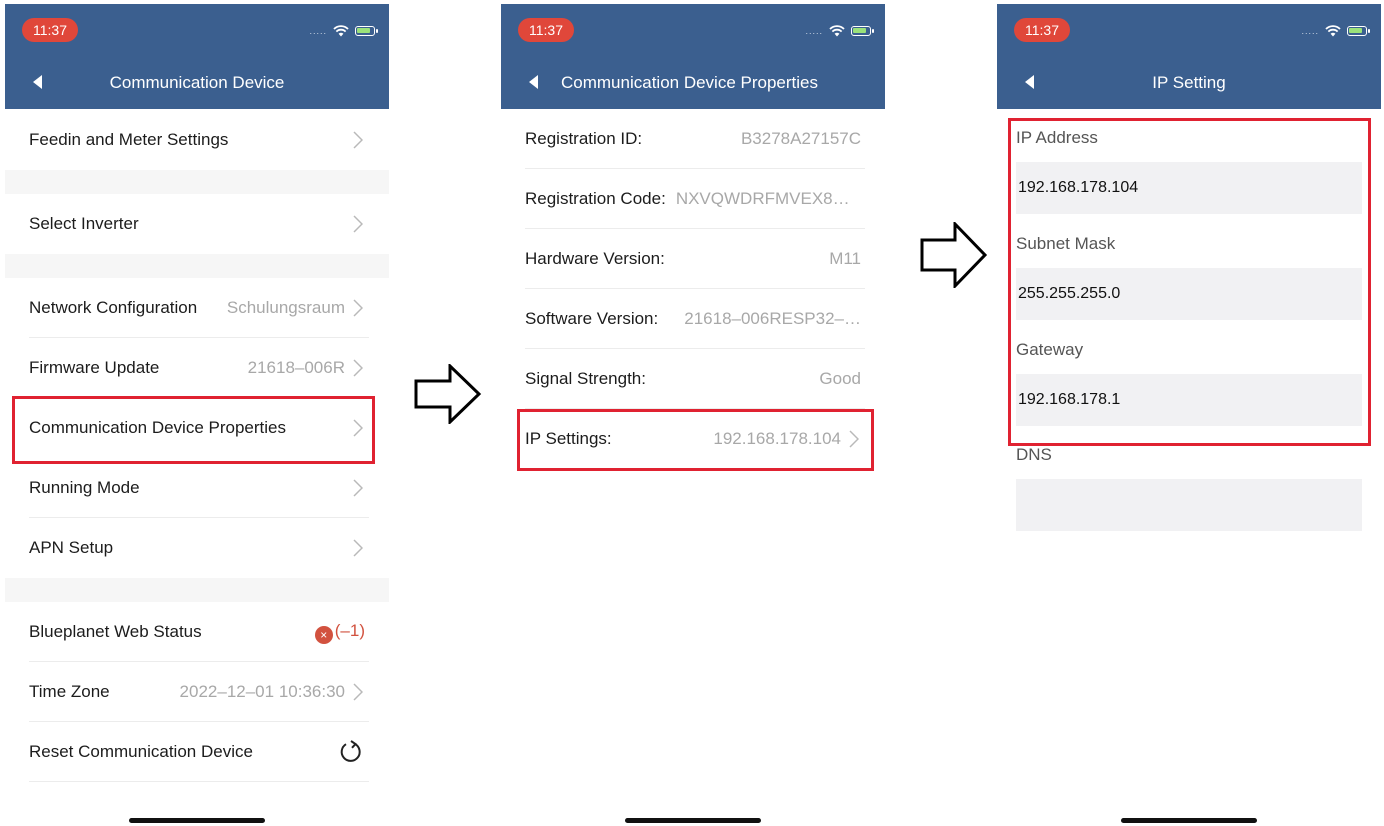  Describe the element at coordinates (71, 547) in the screenshot. I see `menu-item-label: APN Setup` at that location.